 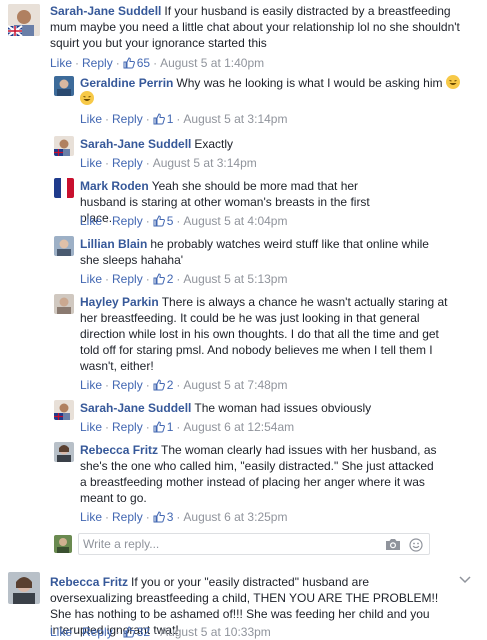 What do you see at coordinates (214, 144) in the screenshot?
I see `comment-text: Exactly` at bounding box center [214, 144].